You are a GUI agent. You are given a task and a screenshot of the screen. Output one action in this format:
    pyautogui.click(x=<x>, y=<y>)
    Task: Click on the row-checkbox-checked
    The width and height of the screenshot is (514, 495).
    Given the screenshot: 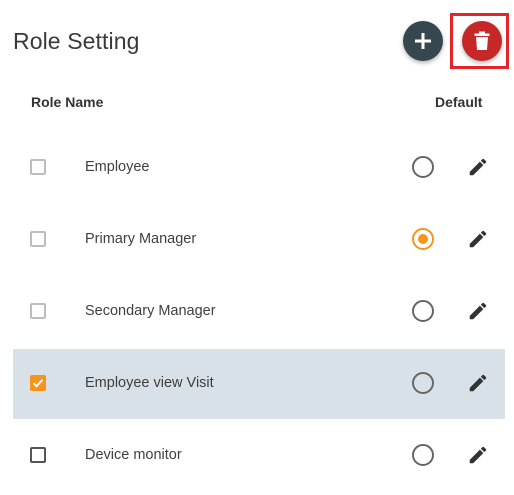 What is the action you would take?
    pyautogui.click(x=38, y=383)
    